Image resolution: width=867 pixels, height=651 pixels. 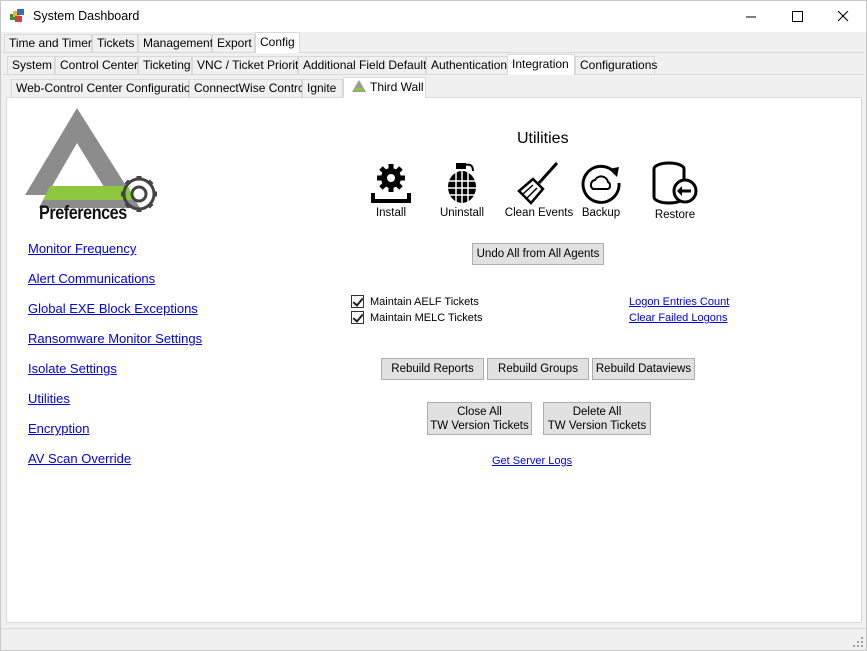 I want to click on grenade-icon, so click(x=462, y=183).